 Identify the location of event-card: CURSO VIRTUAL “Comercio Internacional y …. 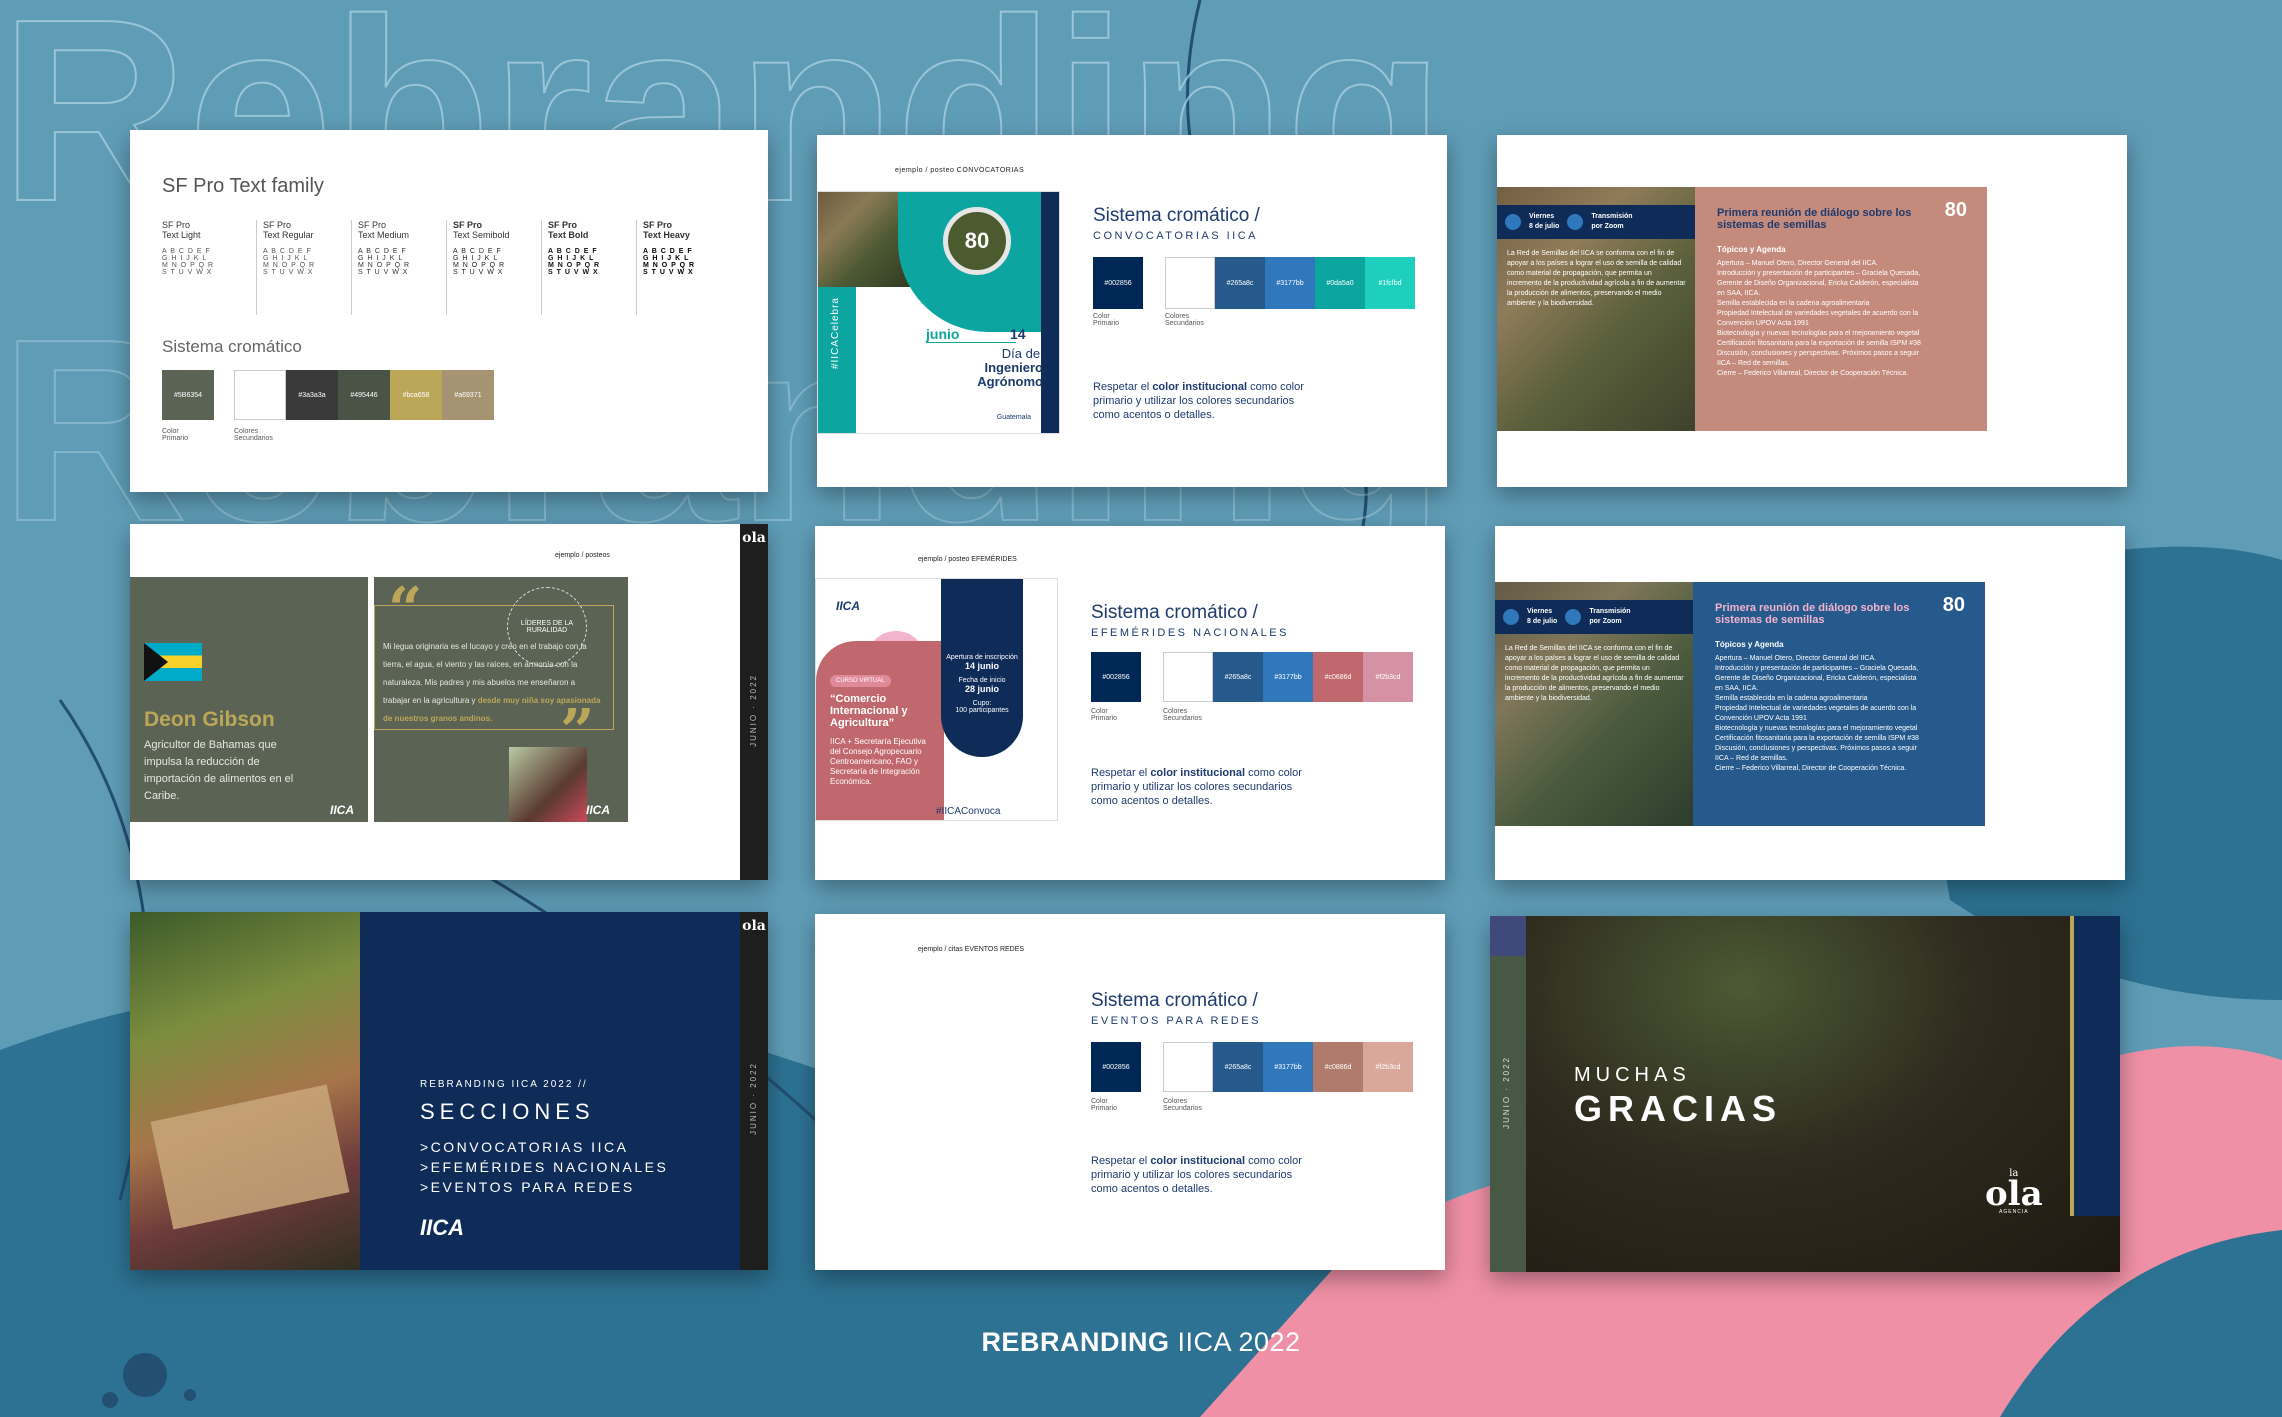
(908, 730).